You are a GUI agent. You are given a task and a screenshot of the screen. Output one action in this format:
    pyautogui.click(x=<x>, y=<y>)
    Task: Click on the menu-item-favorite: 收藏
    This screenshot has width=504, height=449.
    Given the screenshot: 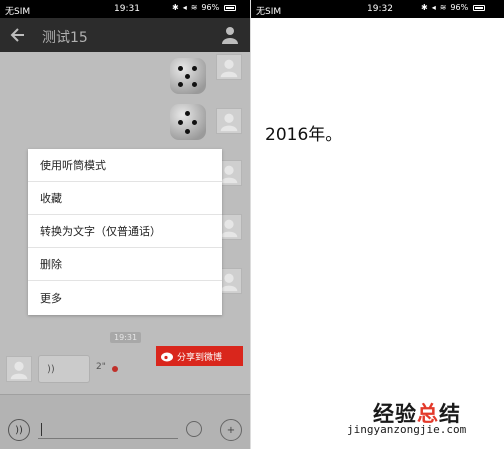 What is the action you would take?
    pyautogui.click(x=125, y=198)
    